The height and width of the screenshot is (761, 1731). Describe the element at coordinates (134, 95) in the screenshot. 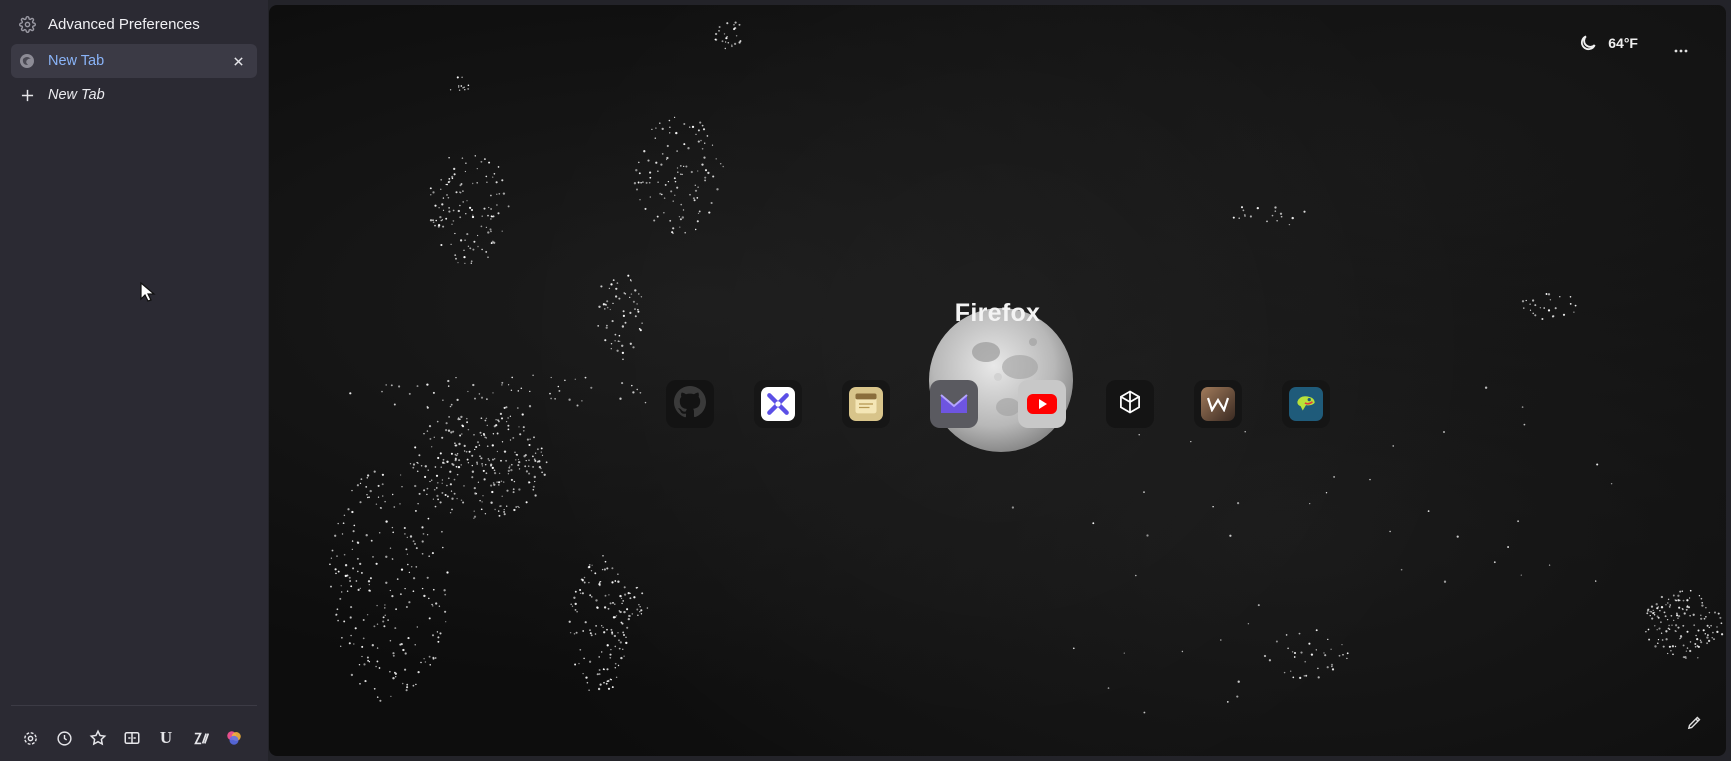

I see `new-tab-button: New Tab` at that location.